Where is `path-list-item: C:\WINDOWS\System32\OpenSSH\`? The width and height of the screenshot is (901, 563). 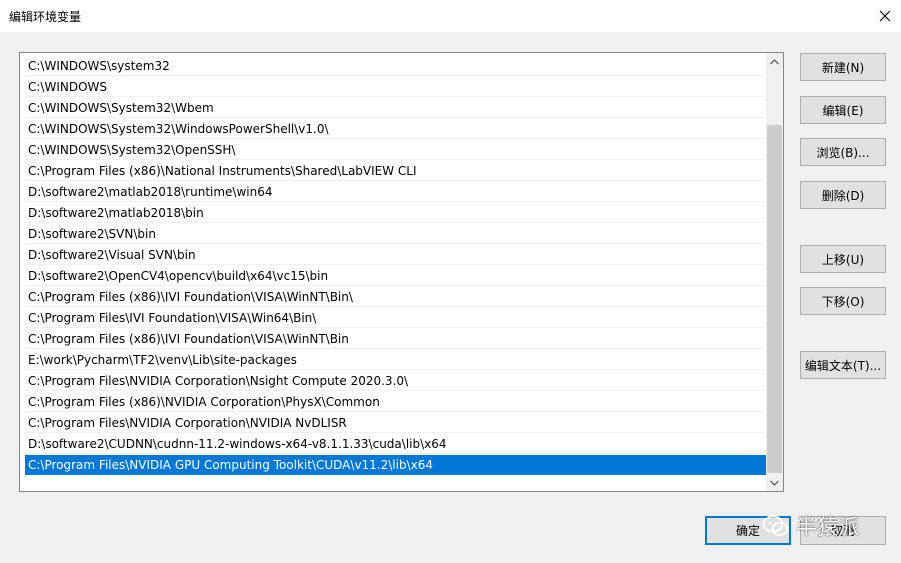
path-list-item: C:\WINDOWS\System32\OpenSSH\ is located at coordinates (395, 150).